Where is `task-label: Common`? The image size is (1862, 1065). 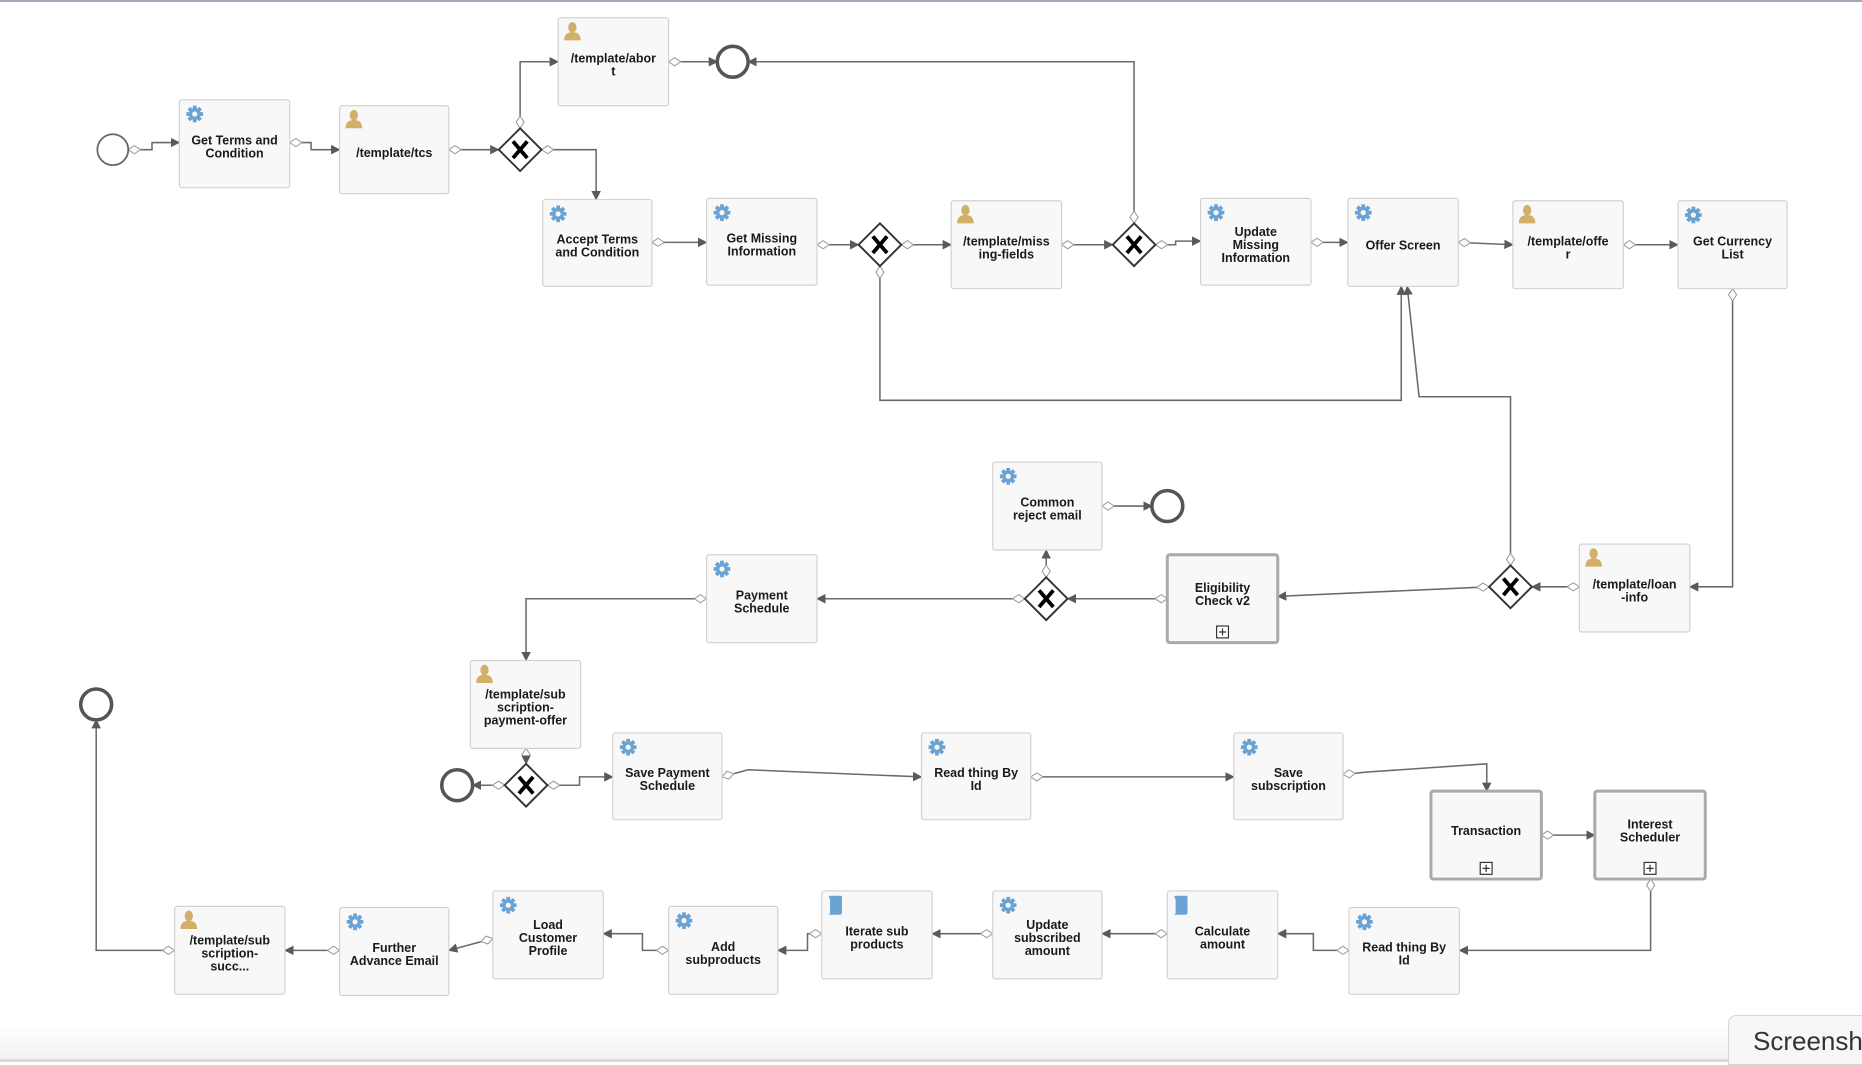 task-label: Common is located at coordinates (1047, 503).